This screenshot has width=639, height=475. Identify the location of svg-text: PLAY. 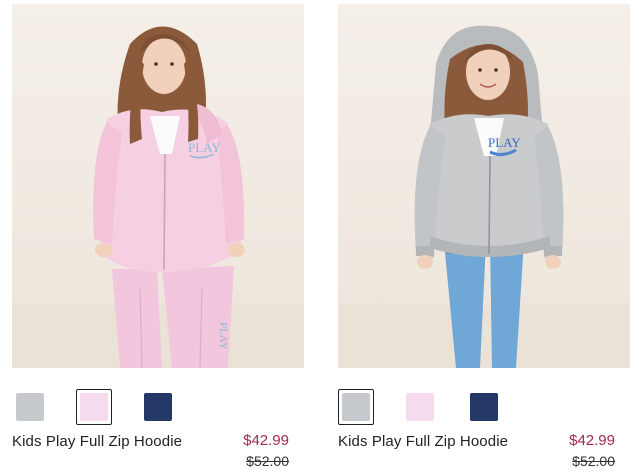
(223, 336).